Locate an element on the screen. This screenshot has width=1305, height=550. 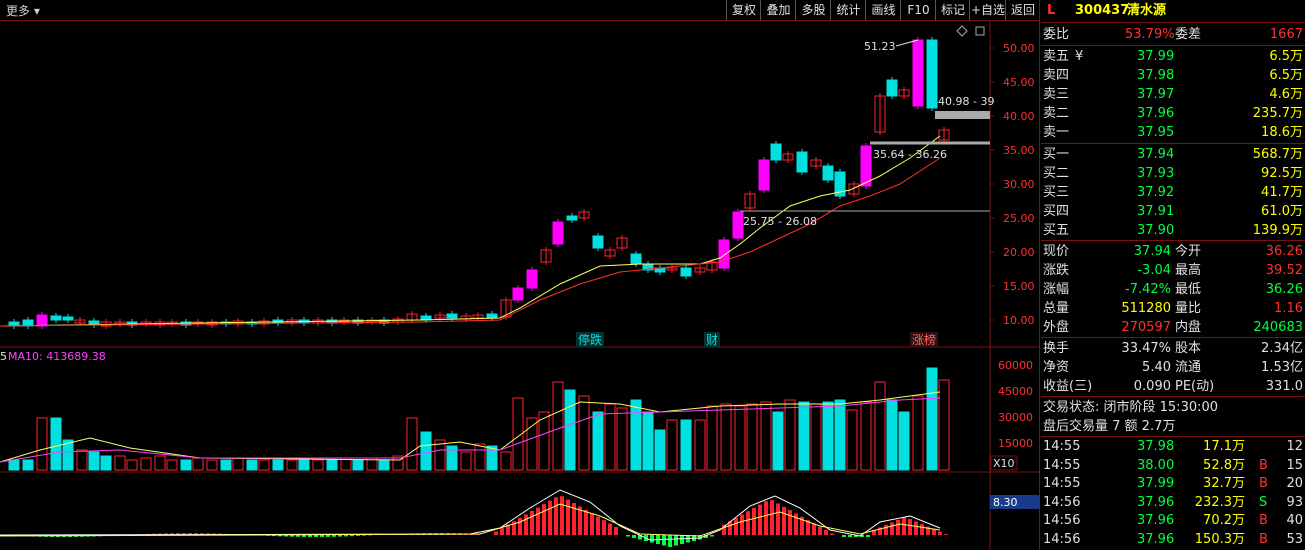
tick-price: 37.98 is located at coordinates (1156, 446).